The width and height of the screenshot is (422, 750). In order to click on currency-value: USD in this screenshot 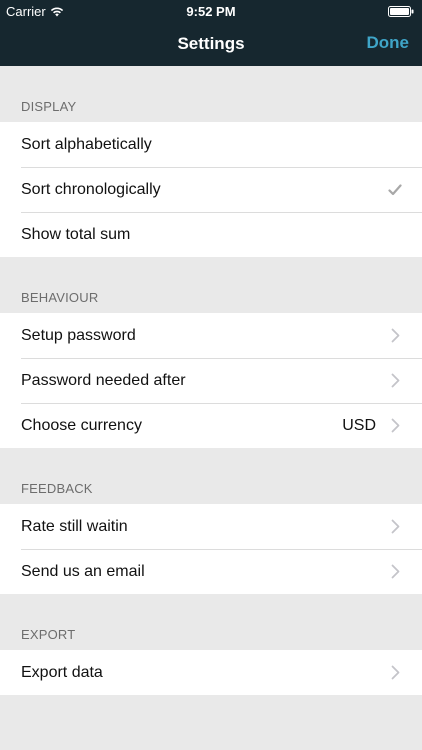, I will do `click(359, 425)`.